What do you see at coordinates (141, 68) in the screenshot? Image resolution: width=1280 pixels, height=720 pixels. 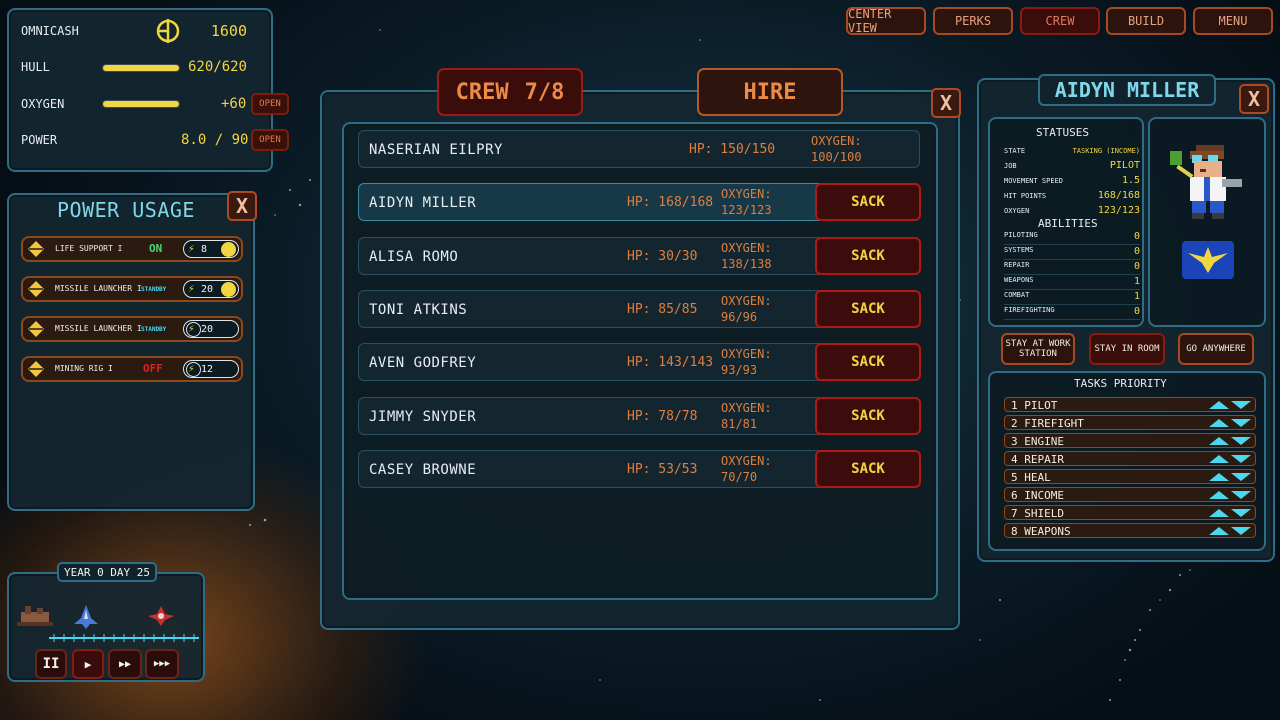 I see `hull-bar` at bounding box center [141, 68].